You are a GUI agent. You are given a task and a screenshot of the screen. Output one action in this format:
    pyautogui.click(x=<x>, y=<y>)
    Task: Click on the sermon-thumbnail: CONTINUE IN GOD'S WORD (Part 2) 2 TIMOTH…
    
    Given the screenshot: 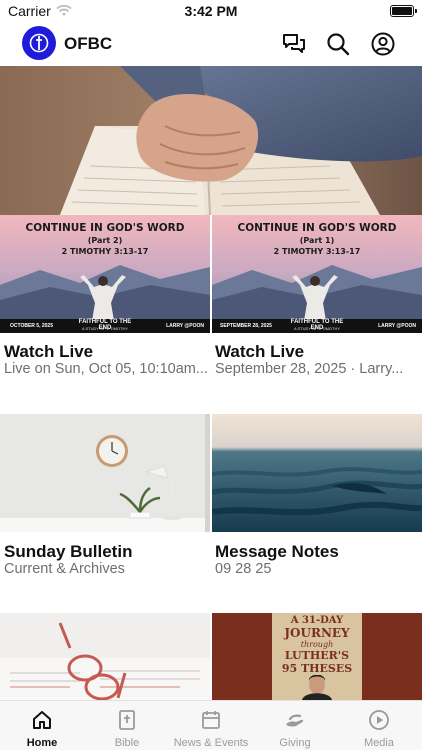 What is the action you would take?
    pyautogui.click(x=105, y=274)
    